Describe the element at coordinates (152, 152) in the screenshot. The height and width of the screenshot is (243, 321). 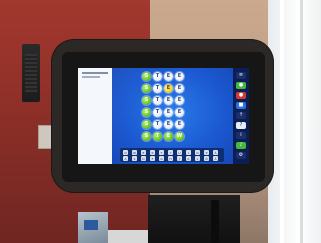
I see `keyboard-key: R` at that location.